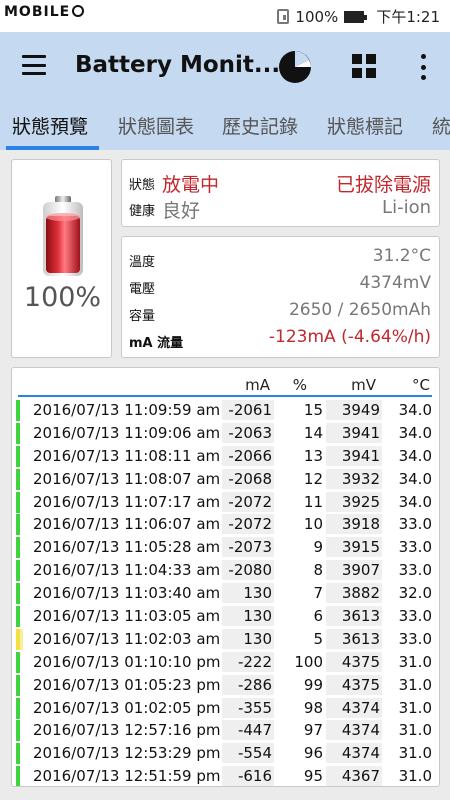 The width and height of the screenshot is (450, 800). Describe the element at coordinates (383, 185) in the screenshot. I see `power-source-status: 已拔除電源` at that location.